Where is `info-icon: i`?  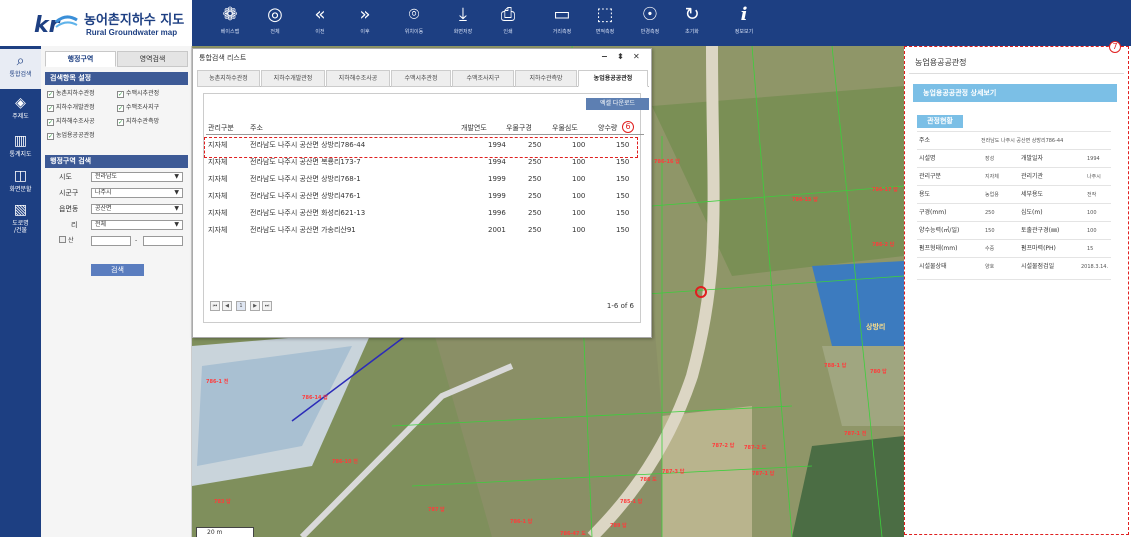
info-icon: i is located at coordinates (744, 14).